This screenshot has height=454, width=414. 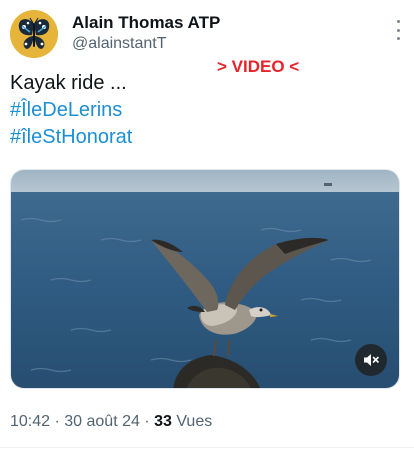 I want to click on avatar, so click(x=34, y=34).